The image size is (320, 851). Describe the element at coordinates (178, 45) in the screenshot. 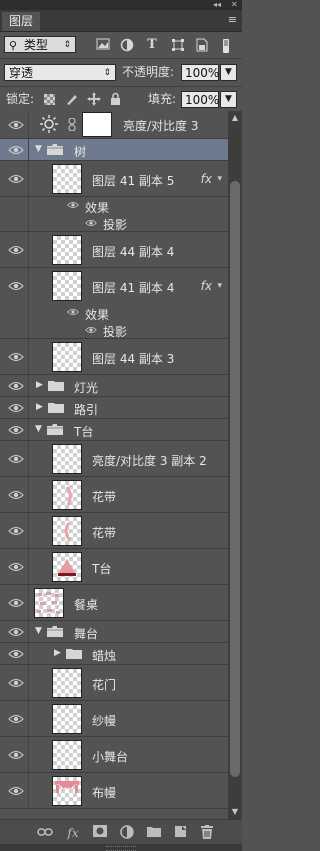

I see `shape-filter-icon` at that location.